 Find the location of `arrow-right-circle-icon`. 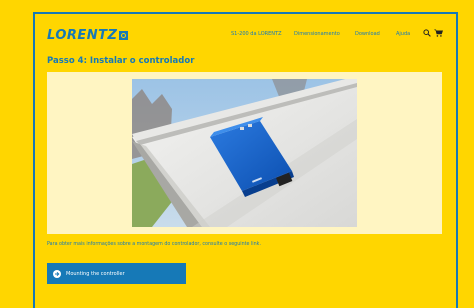

arrow-right-circle-icon is located at coordinates (57, 273).